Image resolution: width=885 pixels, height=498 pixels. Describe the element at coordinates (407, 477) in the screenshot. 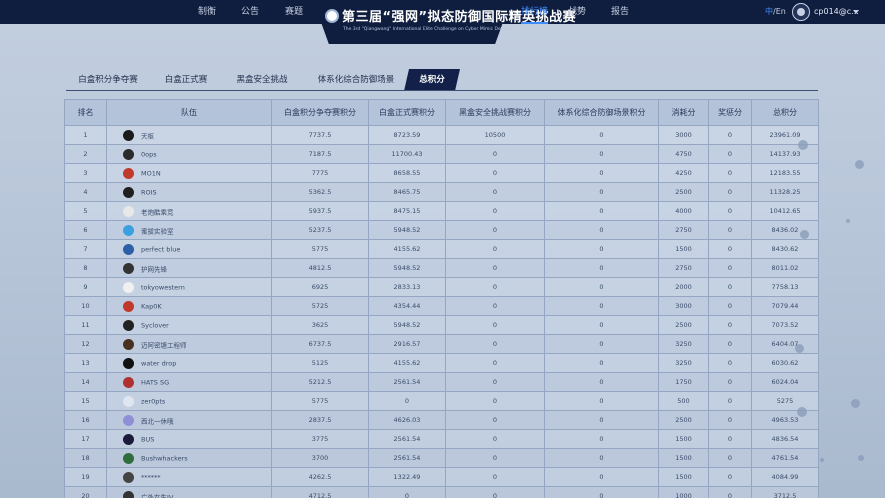

I see `whitebox-formal-cell: 1322.49` at that location.